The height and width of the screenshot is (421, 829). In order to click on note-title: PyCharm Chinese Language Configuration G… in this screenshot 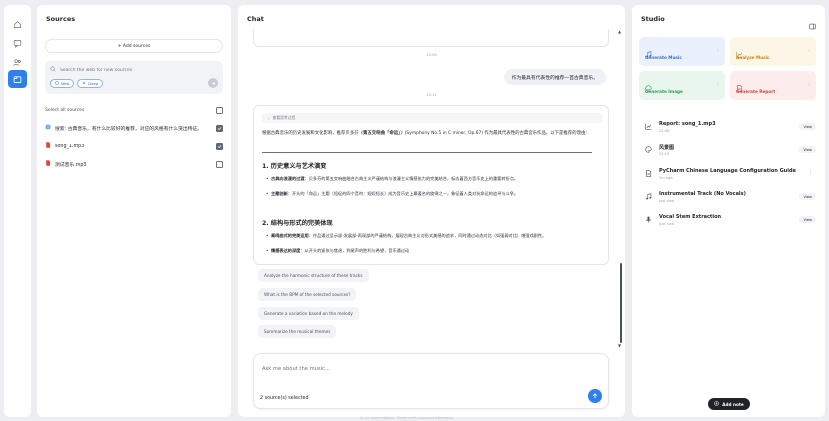, I will do `click(727, 171)`.